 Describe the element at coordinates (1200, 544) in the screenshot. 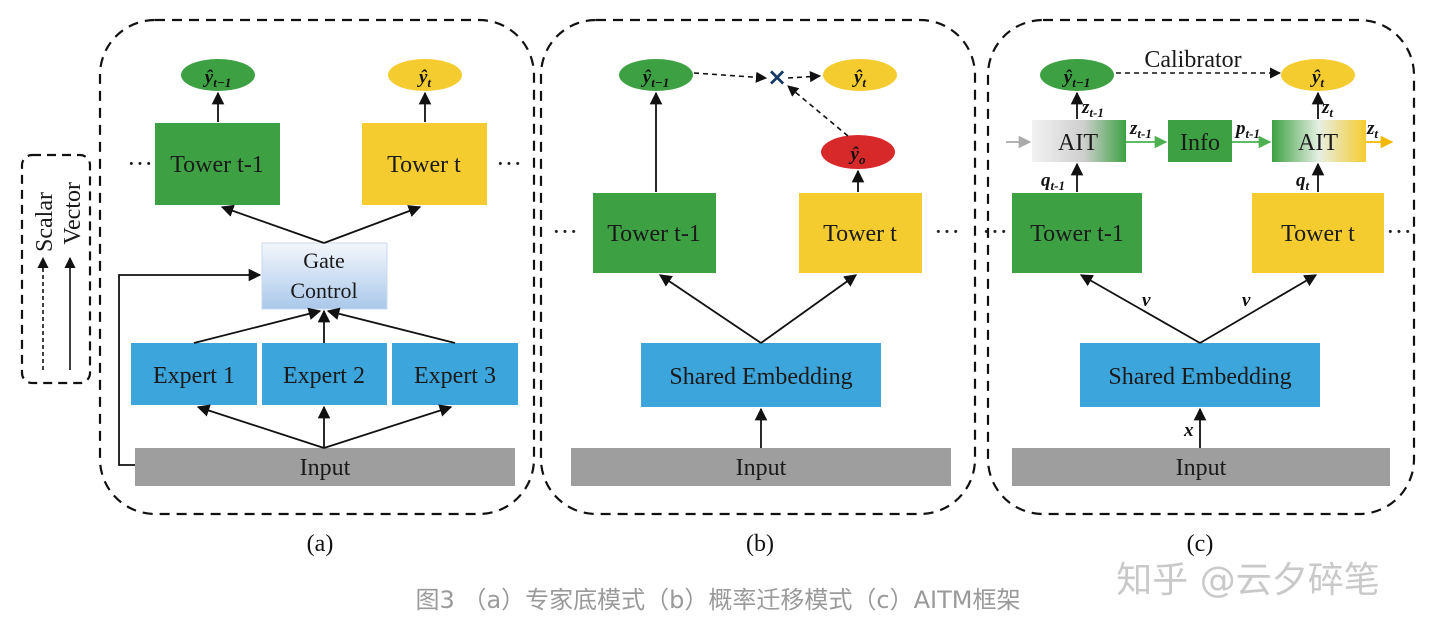

I see `panel-c-label: (c)` at that location.